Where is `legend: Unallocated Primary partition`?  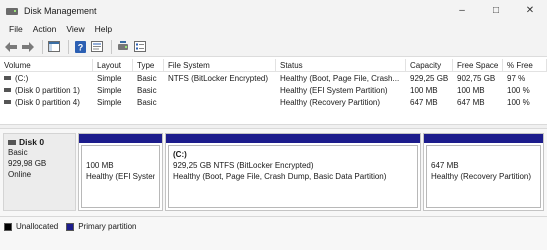 legend: Unallocated Primary partition is located at coordinates (273, 233).